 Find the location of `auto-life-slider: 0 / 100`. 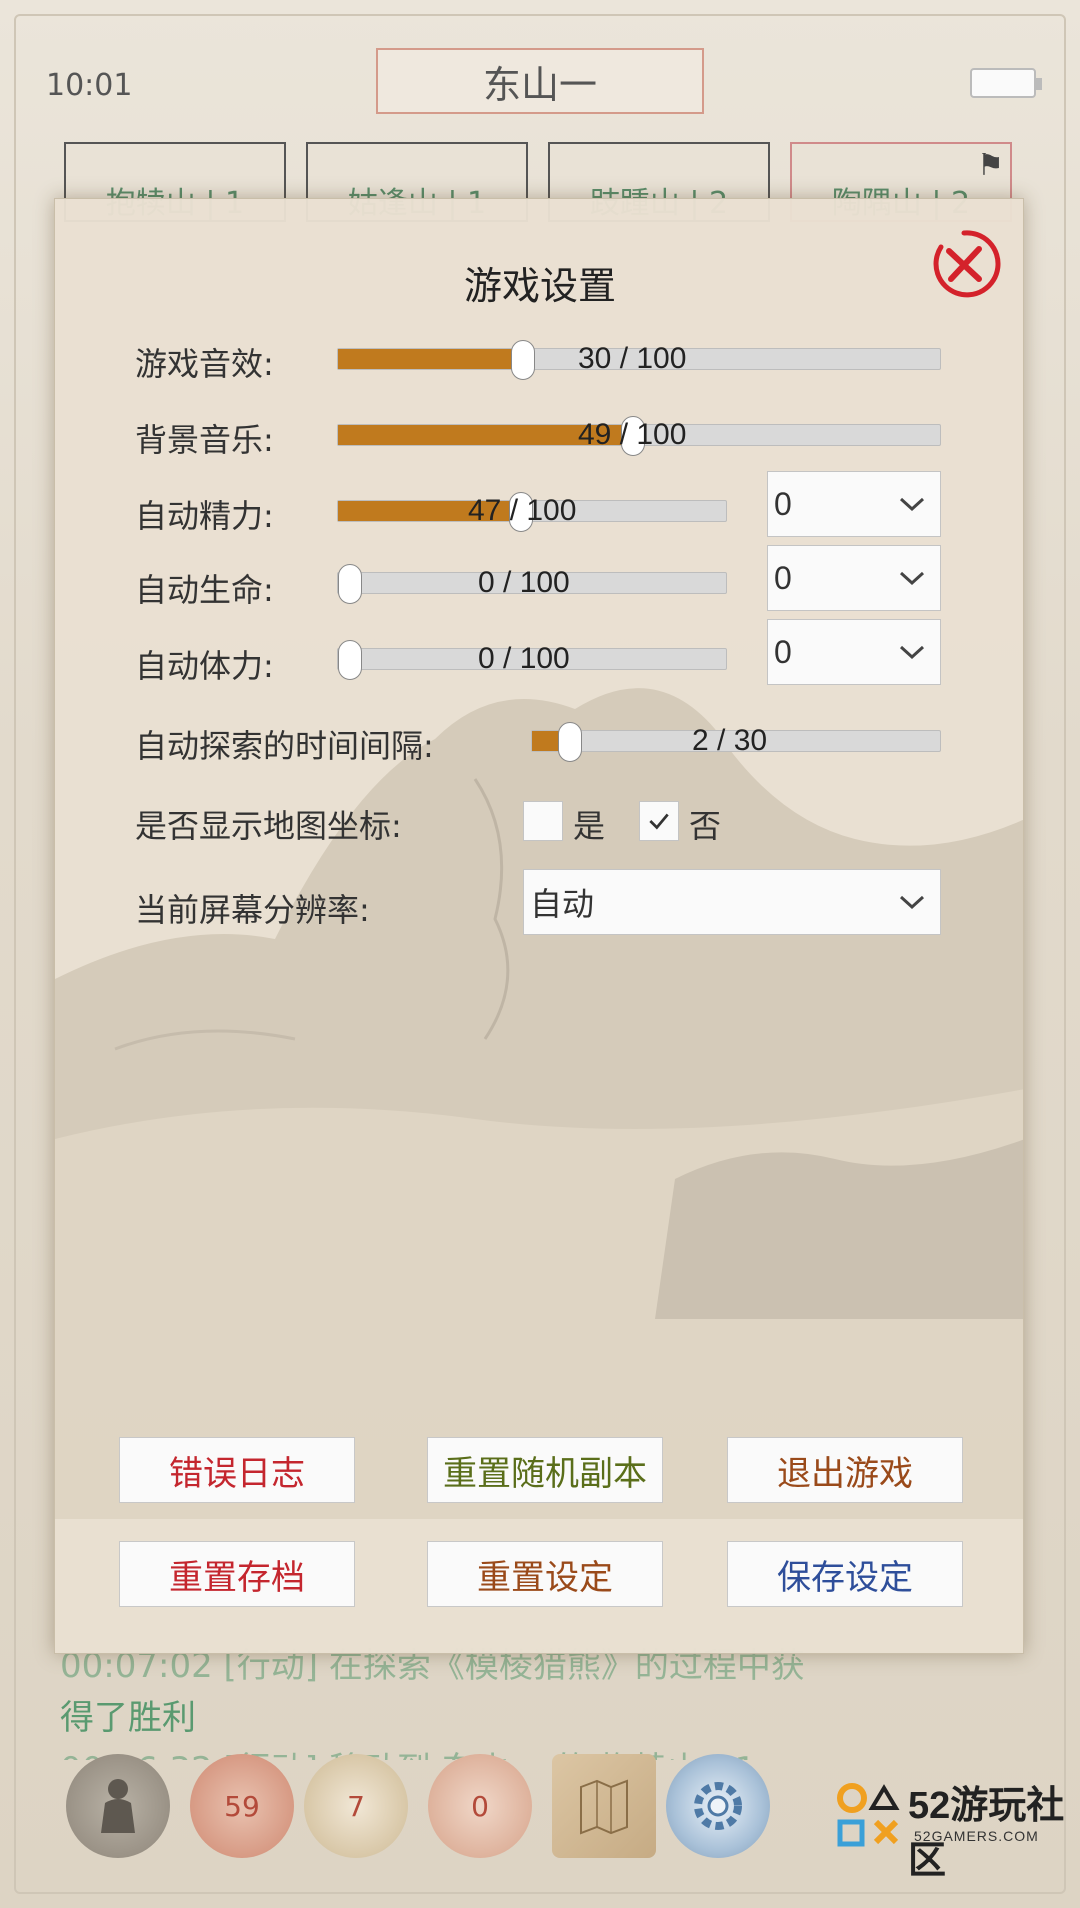

auto-life-slider: 0 / 100 is located at coordinates (532, 584).